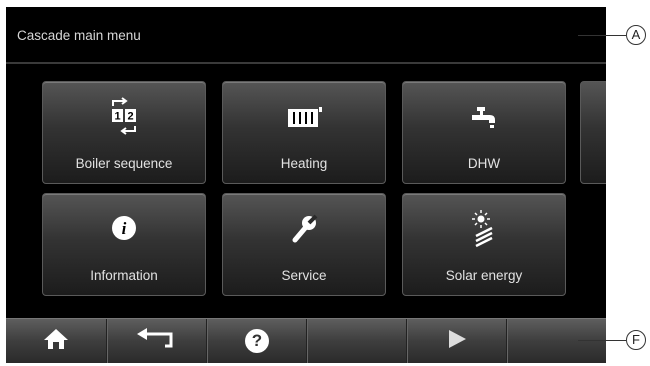 The height and width of the screenshot is (366, 650). I want to click on tile-dhw: DHW, so click(484, 132).